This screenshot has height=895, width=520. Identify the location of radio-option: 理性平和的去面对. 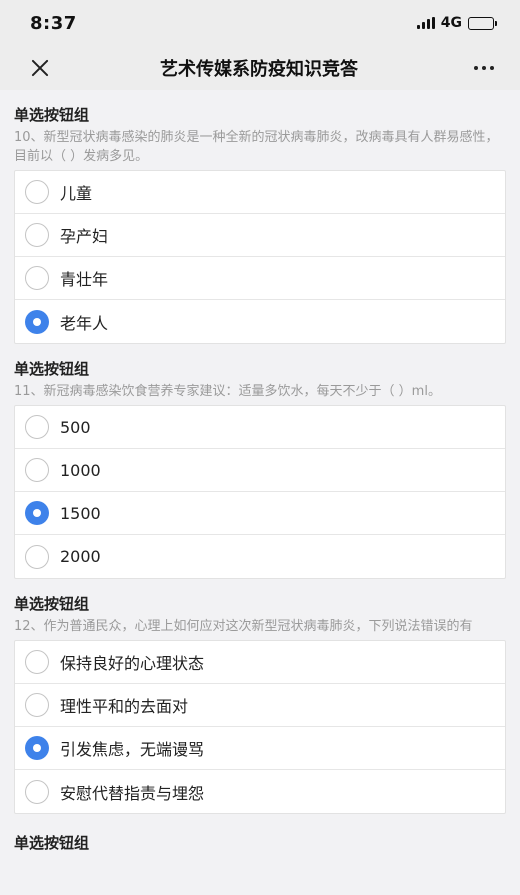
(260, 705).